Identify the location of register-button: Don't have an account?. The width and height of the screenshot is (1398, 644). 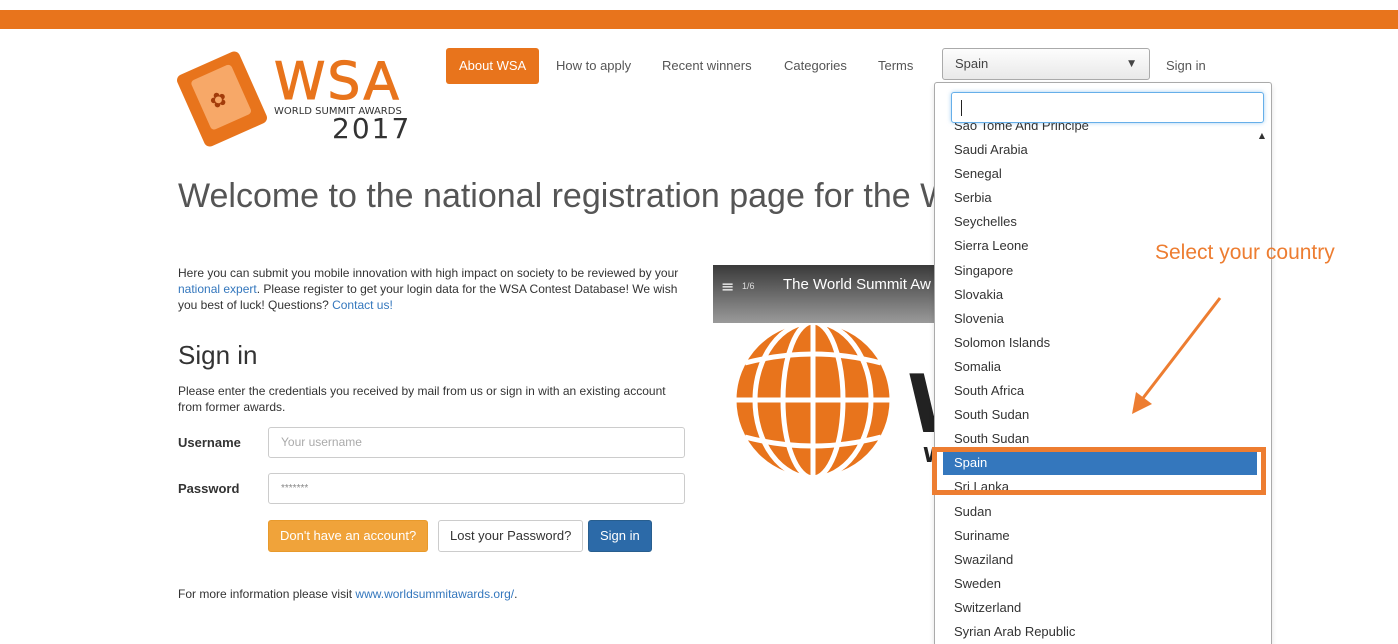
(348, 536).